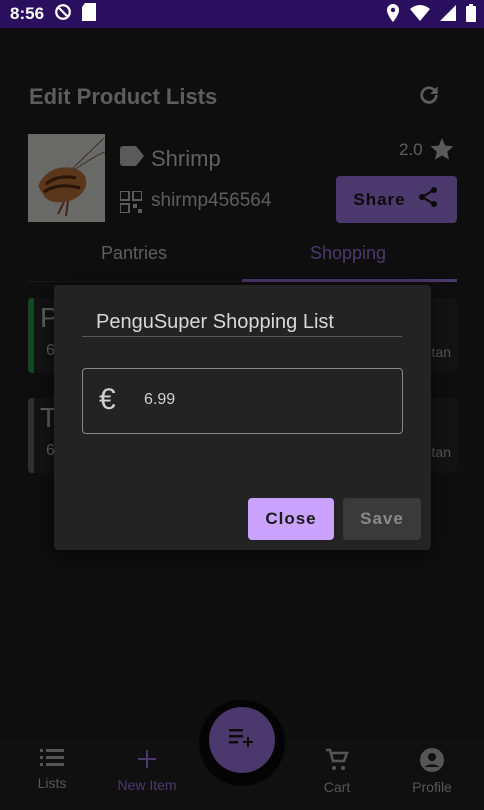 This screenshot has width=484, height=810. I want to click on tab-shopping: Shopping, so click(348, 253).